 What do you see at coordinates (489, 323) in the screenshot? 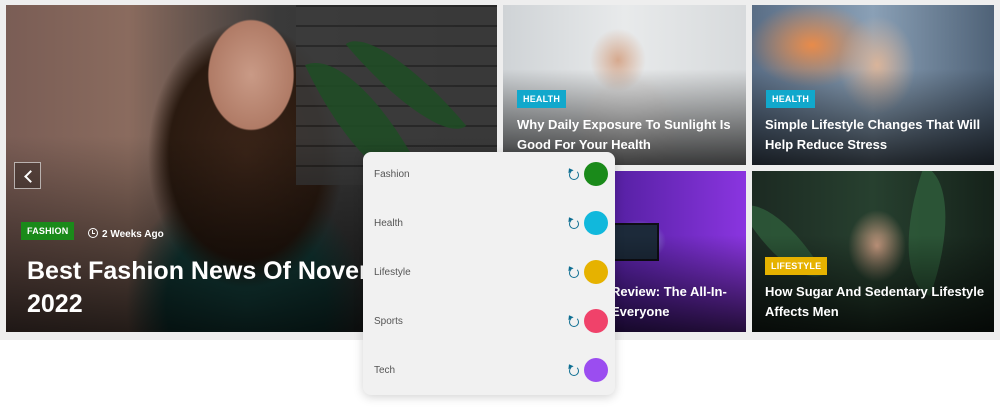
I see `color-row-sports: Sports` at bounding box center [489, 323].